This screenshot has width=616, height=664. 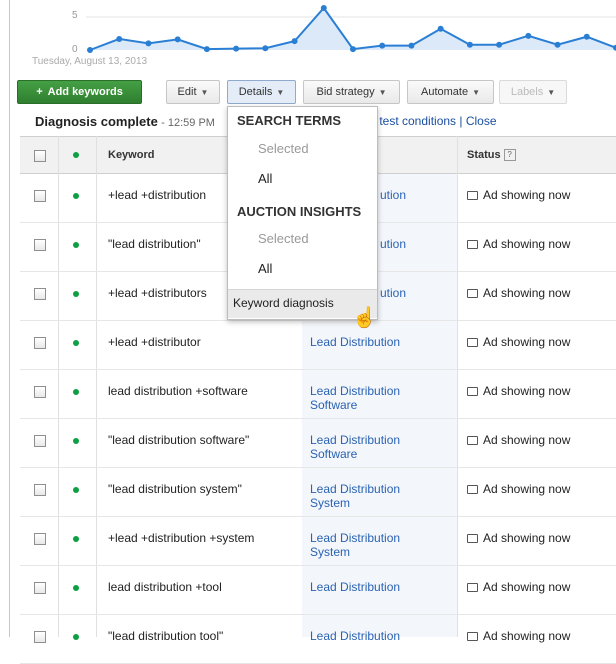 I want to click on keyword-diagnosis-label: Keyword diagnosis, so click(x=283, y=303).